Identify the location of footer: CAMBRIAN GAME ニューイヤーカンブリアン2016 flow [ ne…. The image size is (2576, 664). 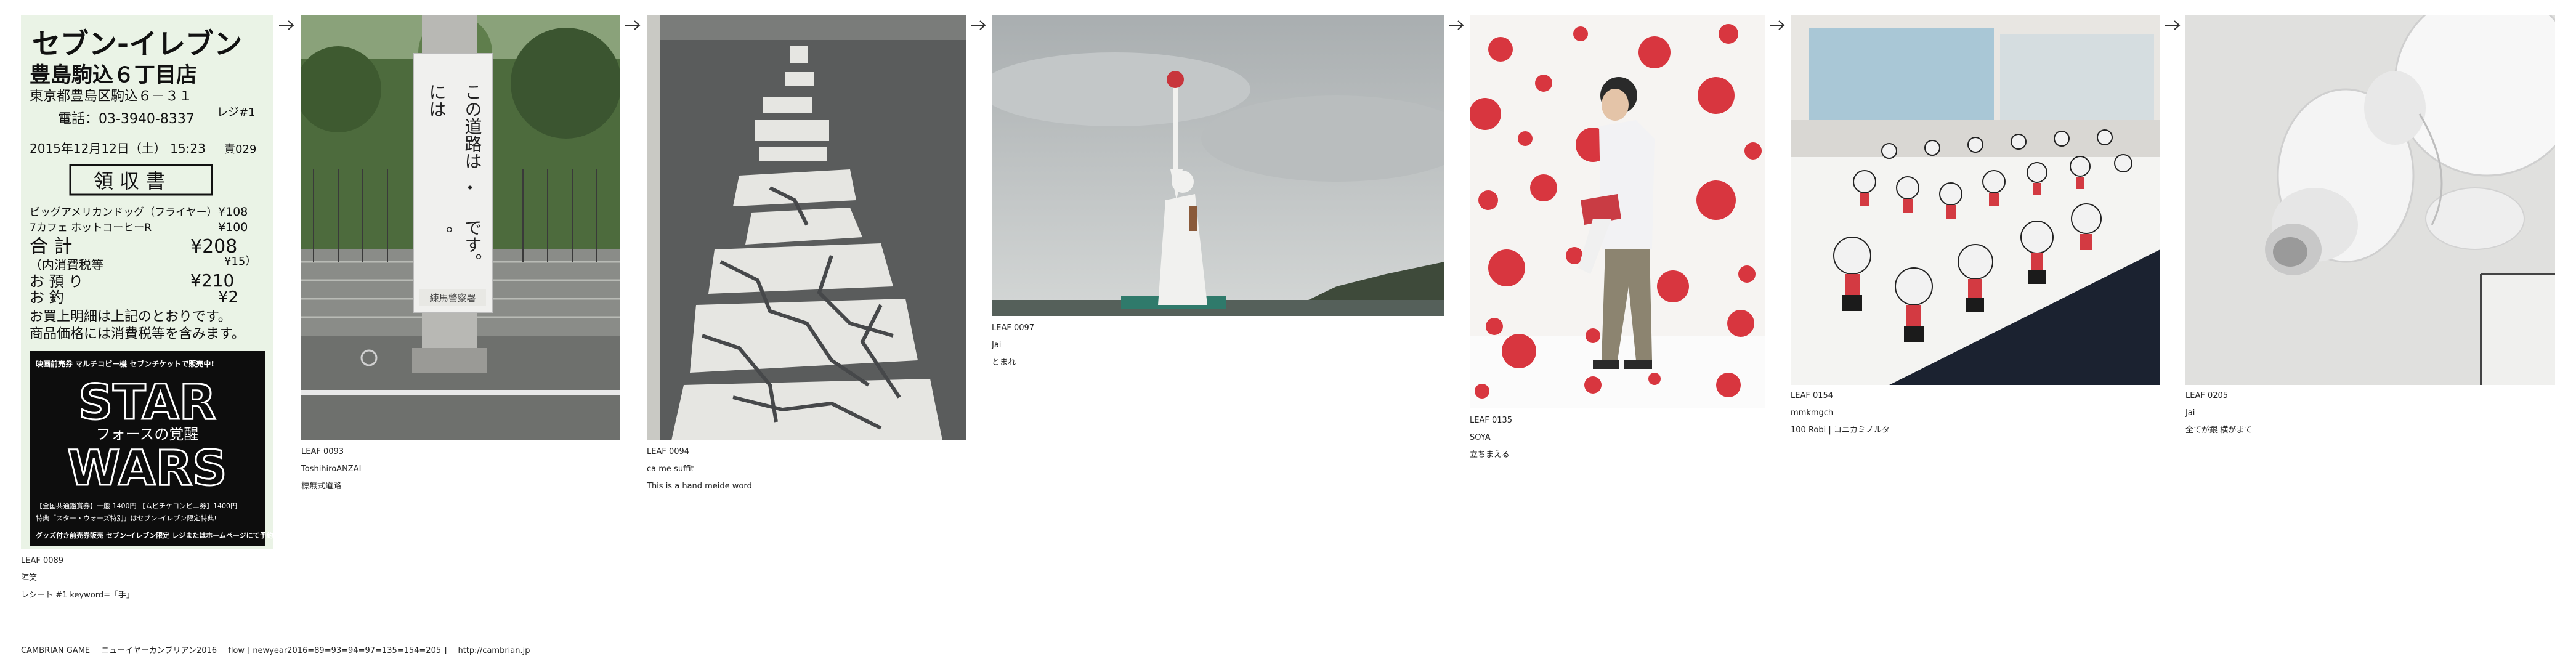
(275, 649).